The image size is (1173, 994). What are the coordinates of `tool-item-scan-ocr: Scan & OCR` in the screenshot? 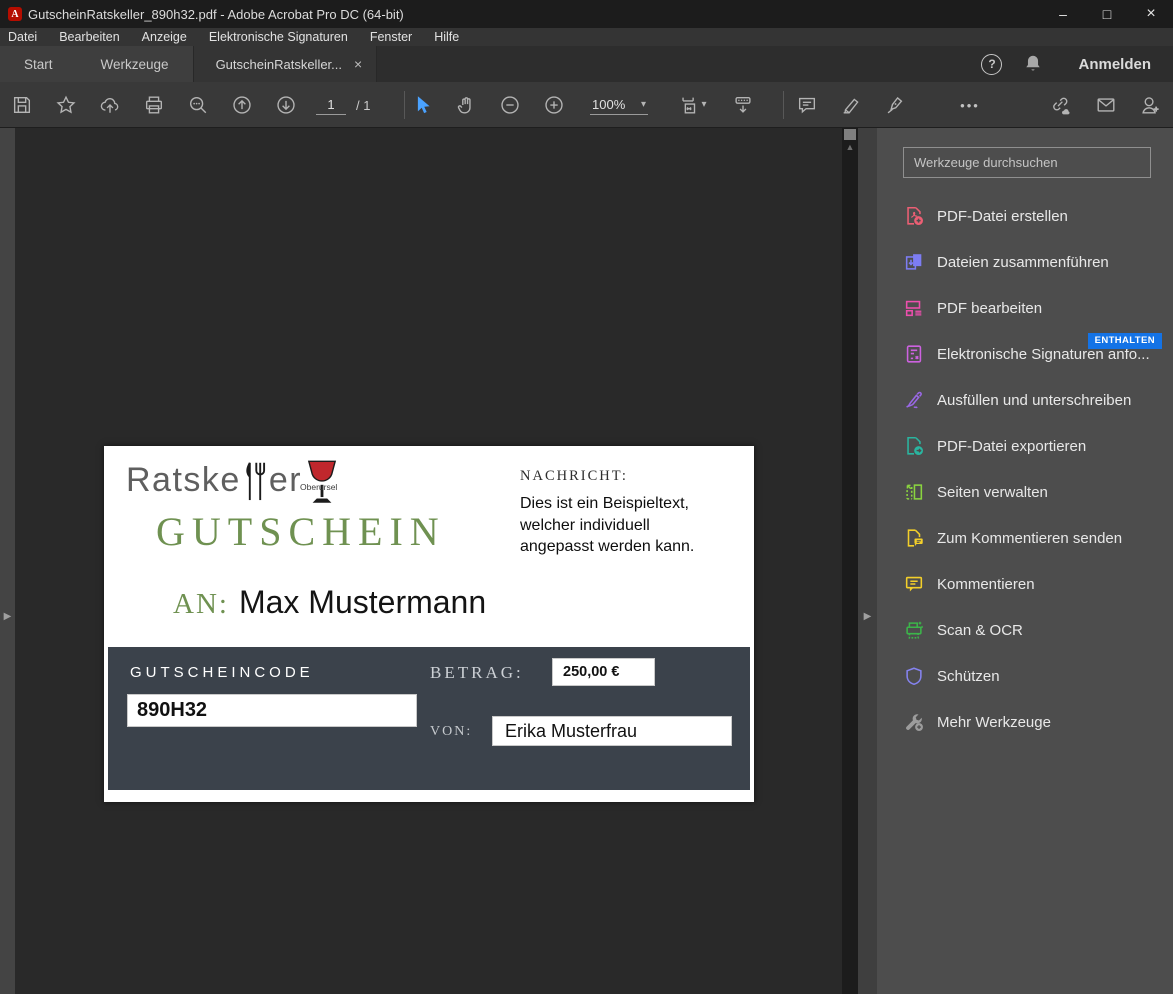 It's located at (1025, 630).